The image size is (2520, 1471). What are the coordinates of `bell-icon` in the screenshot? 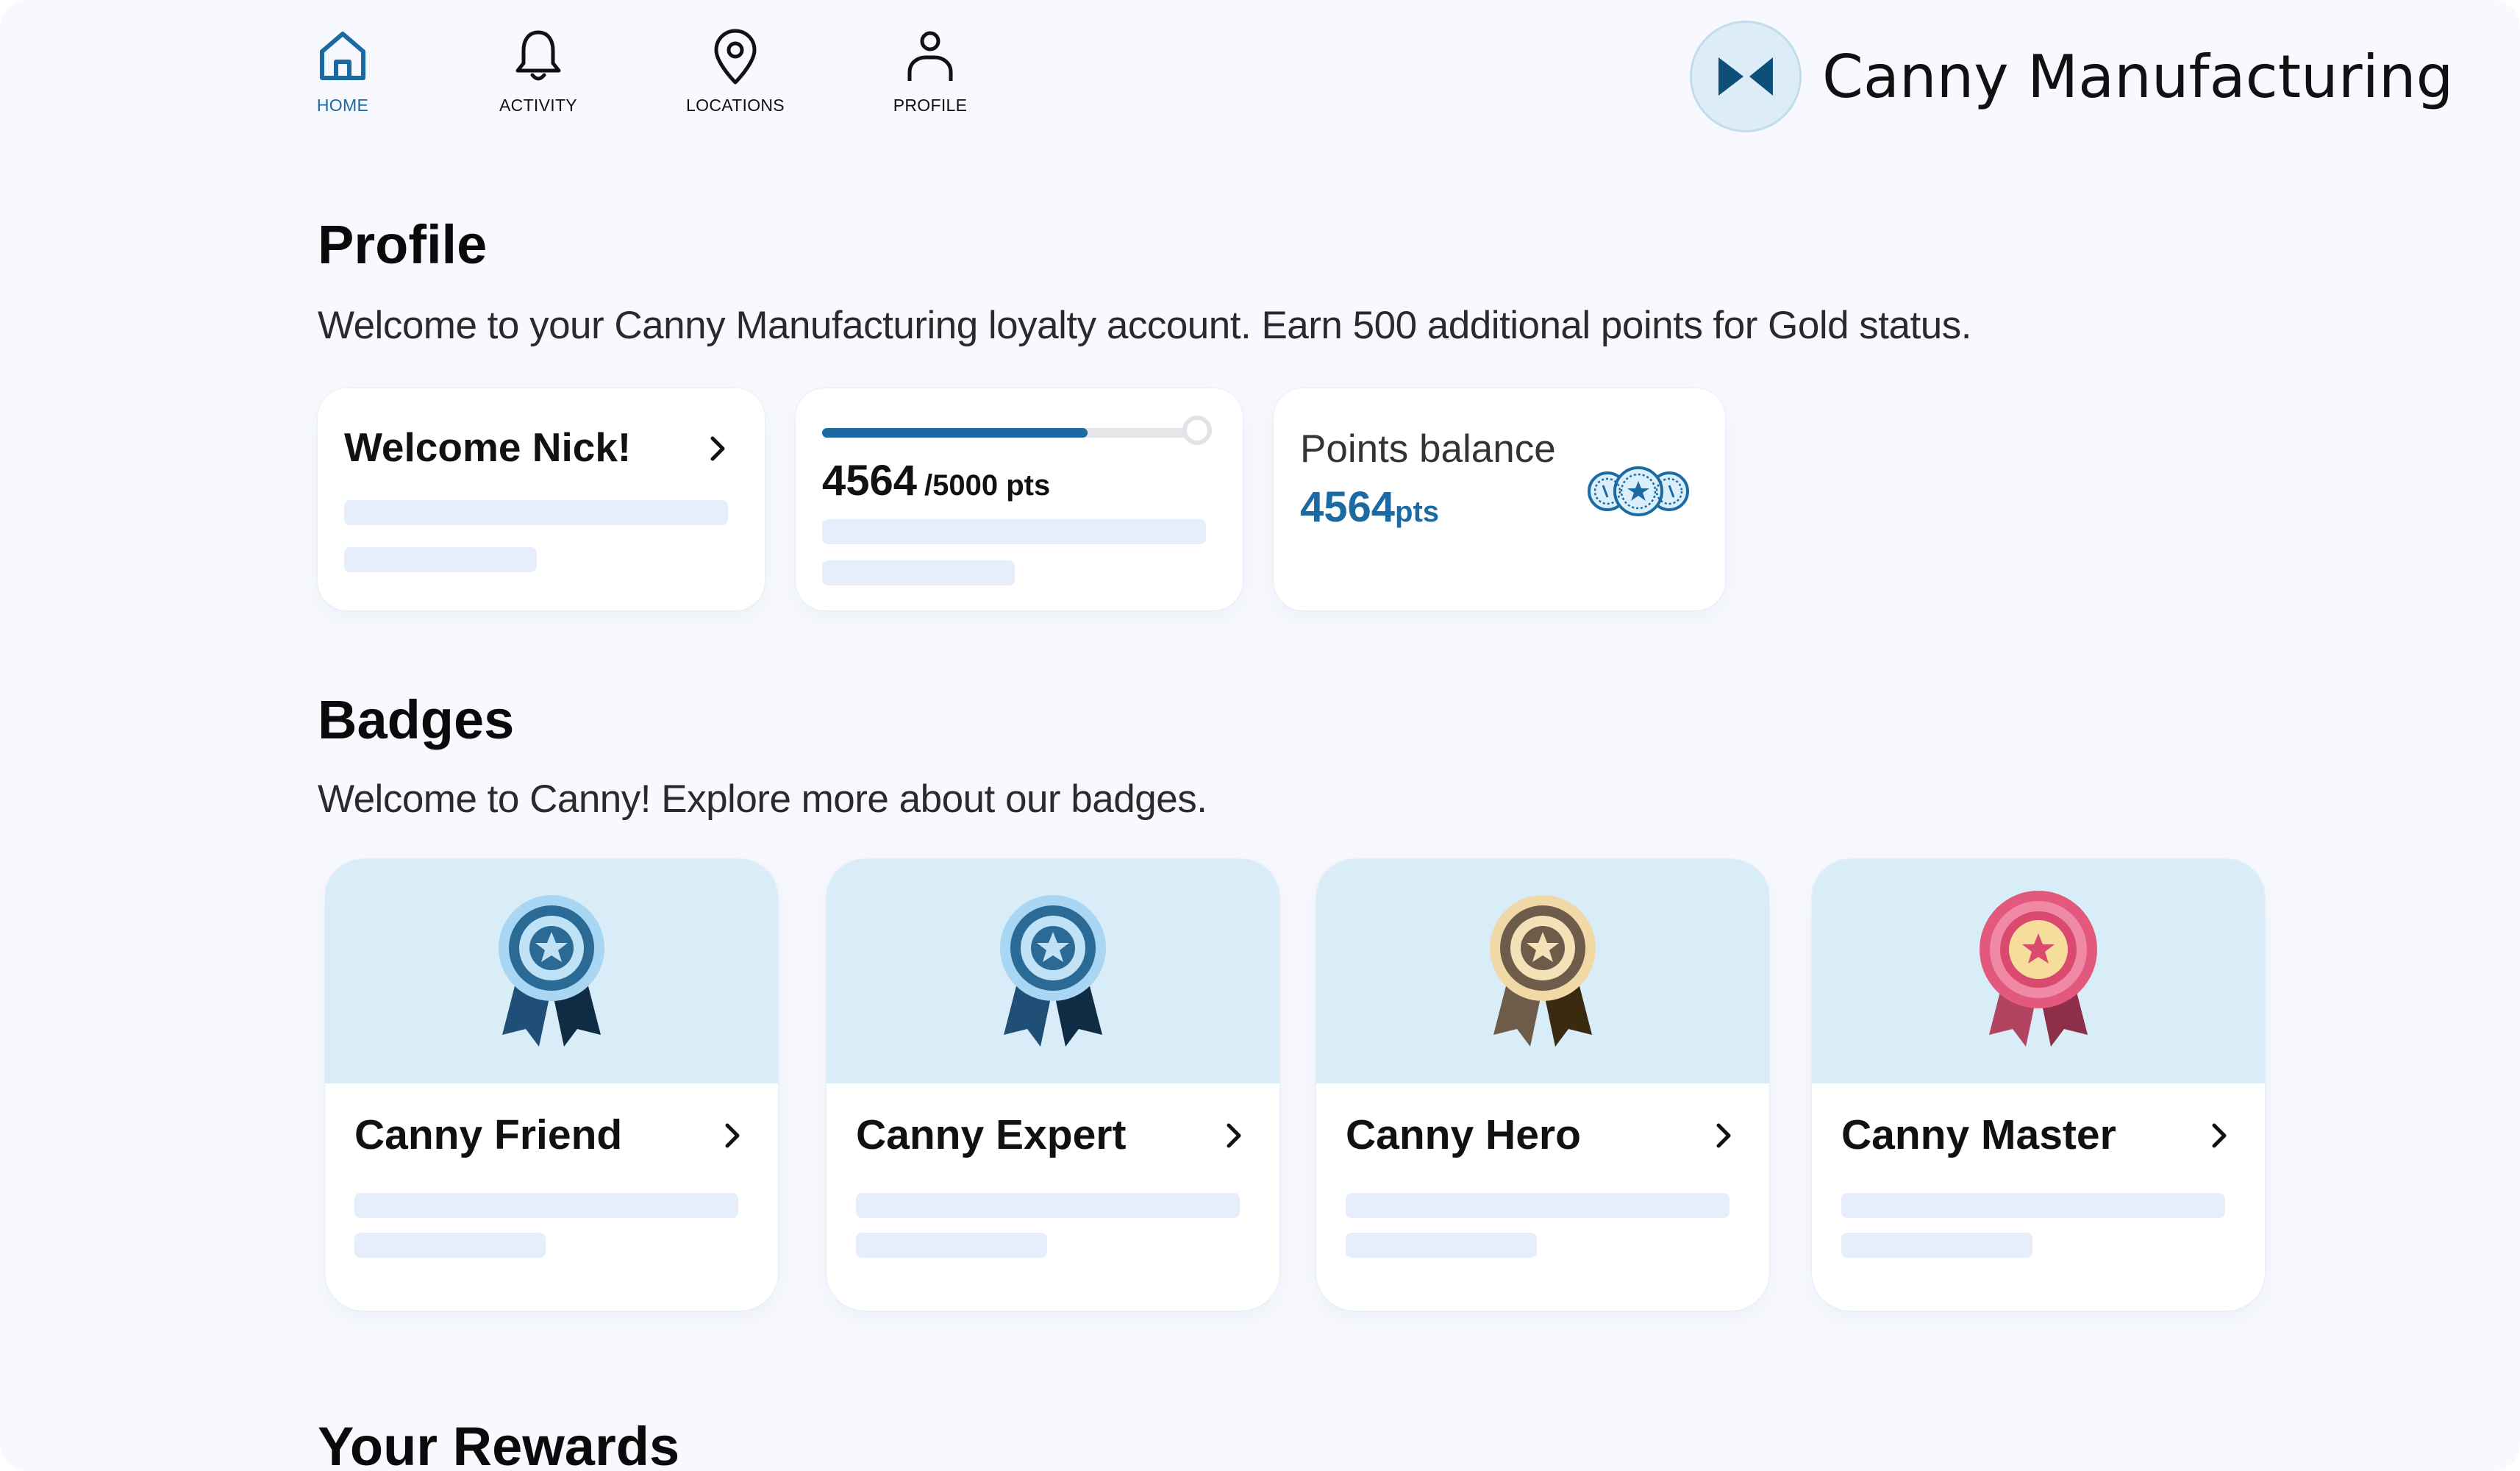 It's located at (538, 55).